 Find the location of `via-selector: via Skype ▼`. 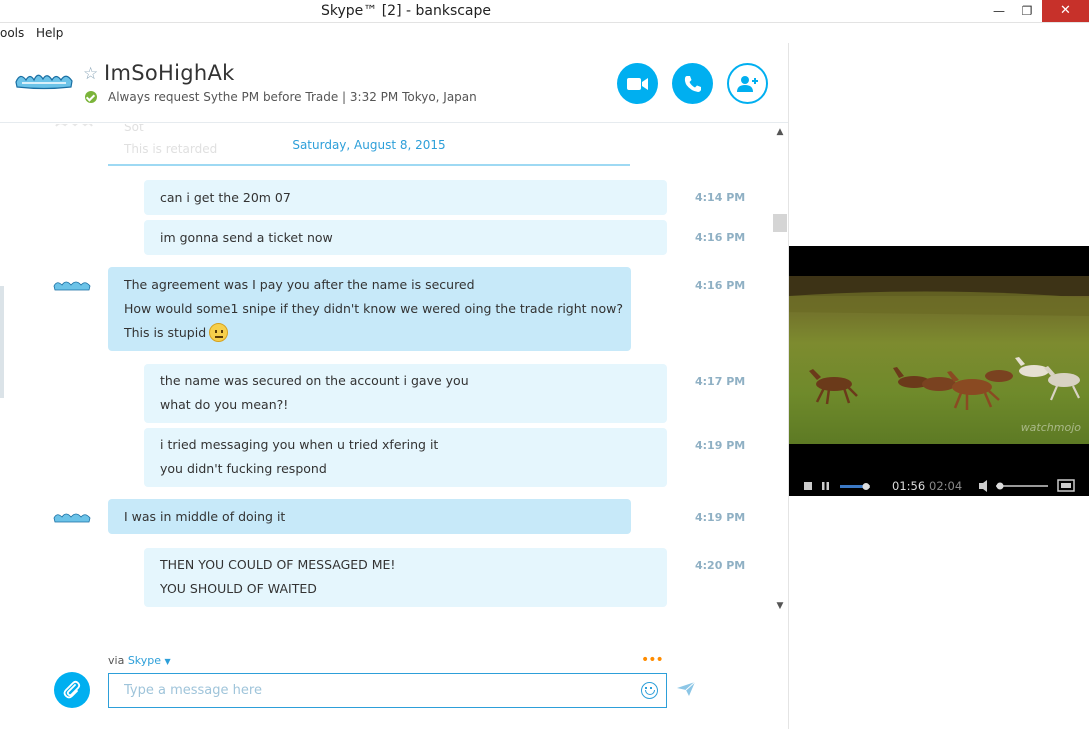

via-selector: via Skype ▼ is located at coordinates (139, 660).